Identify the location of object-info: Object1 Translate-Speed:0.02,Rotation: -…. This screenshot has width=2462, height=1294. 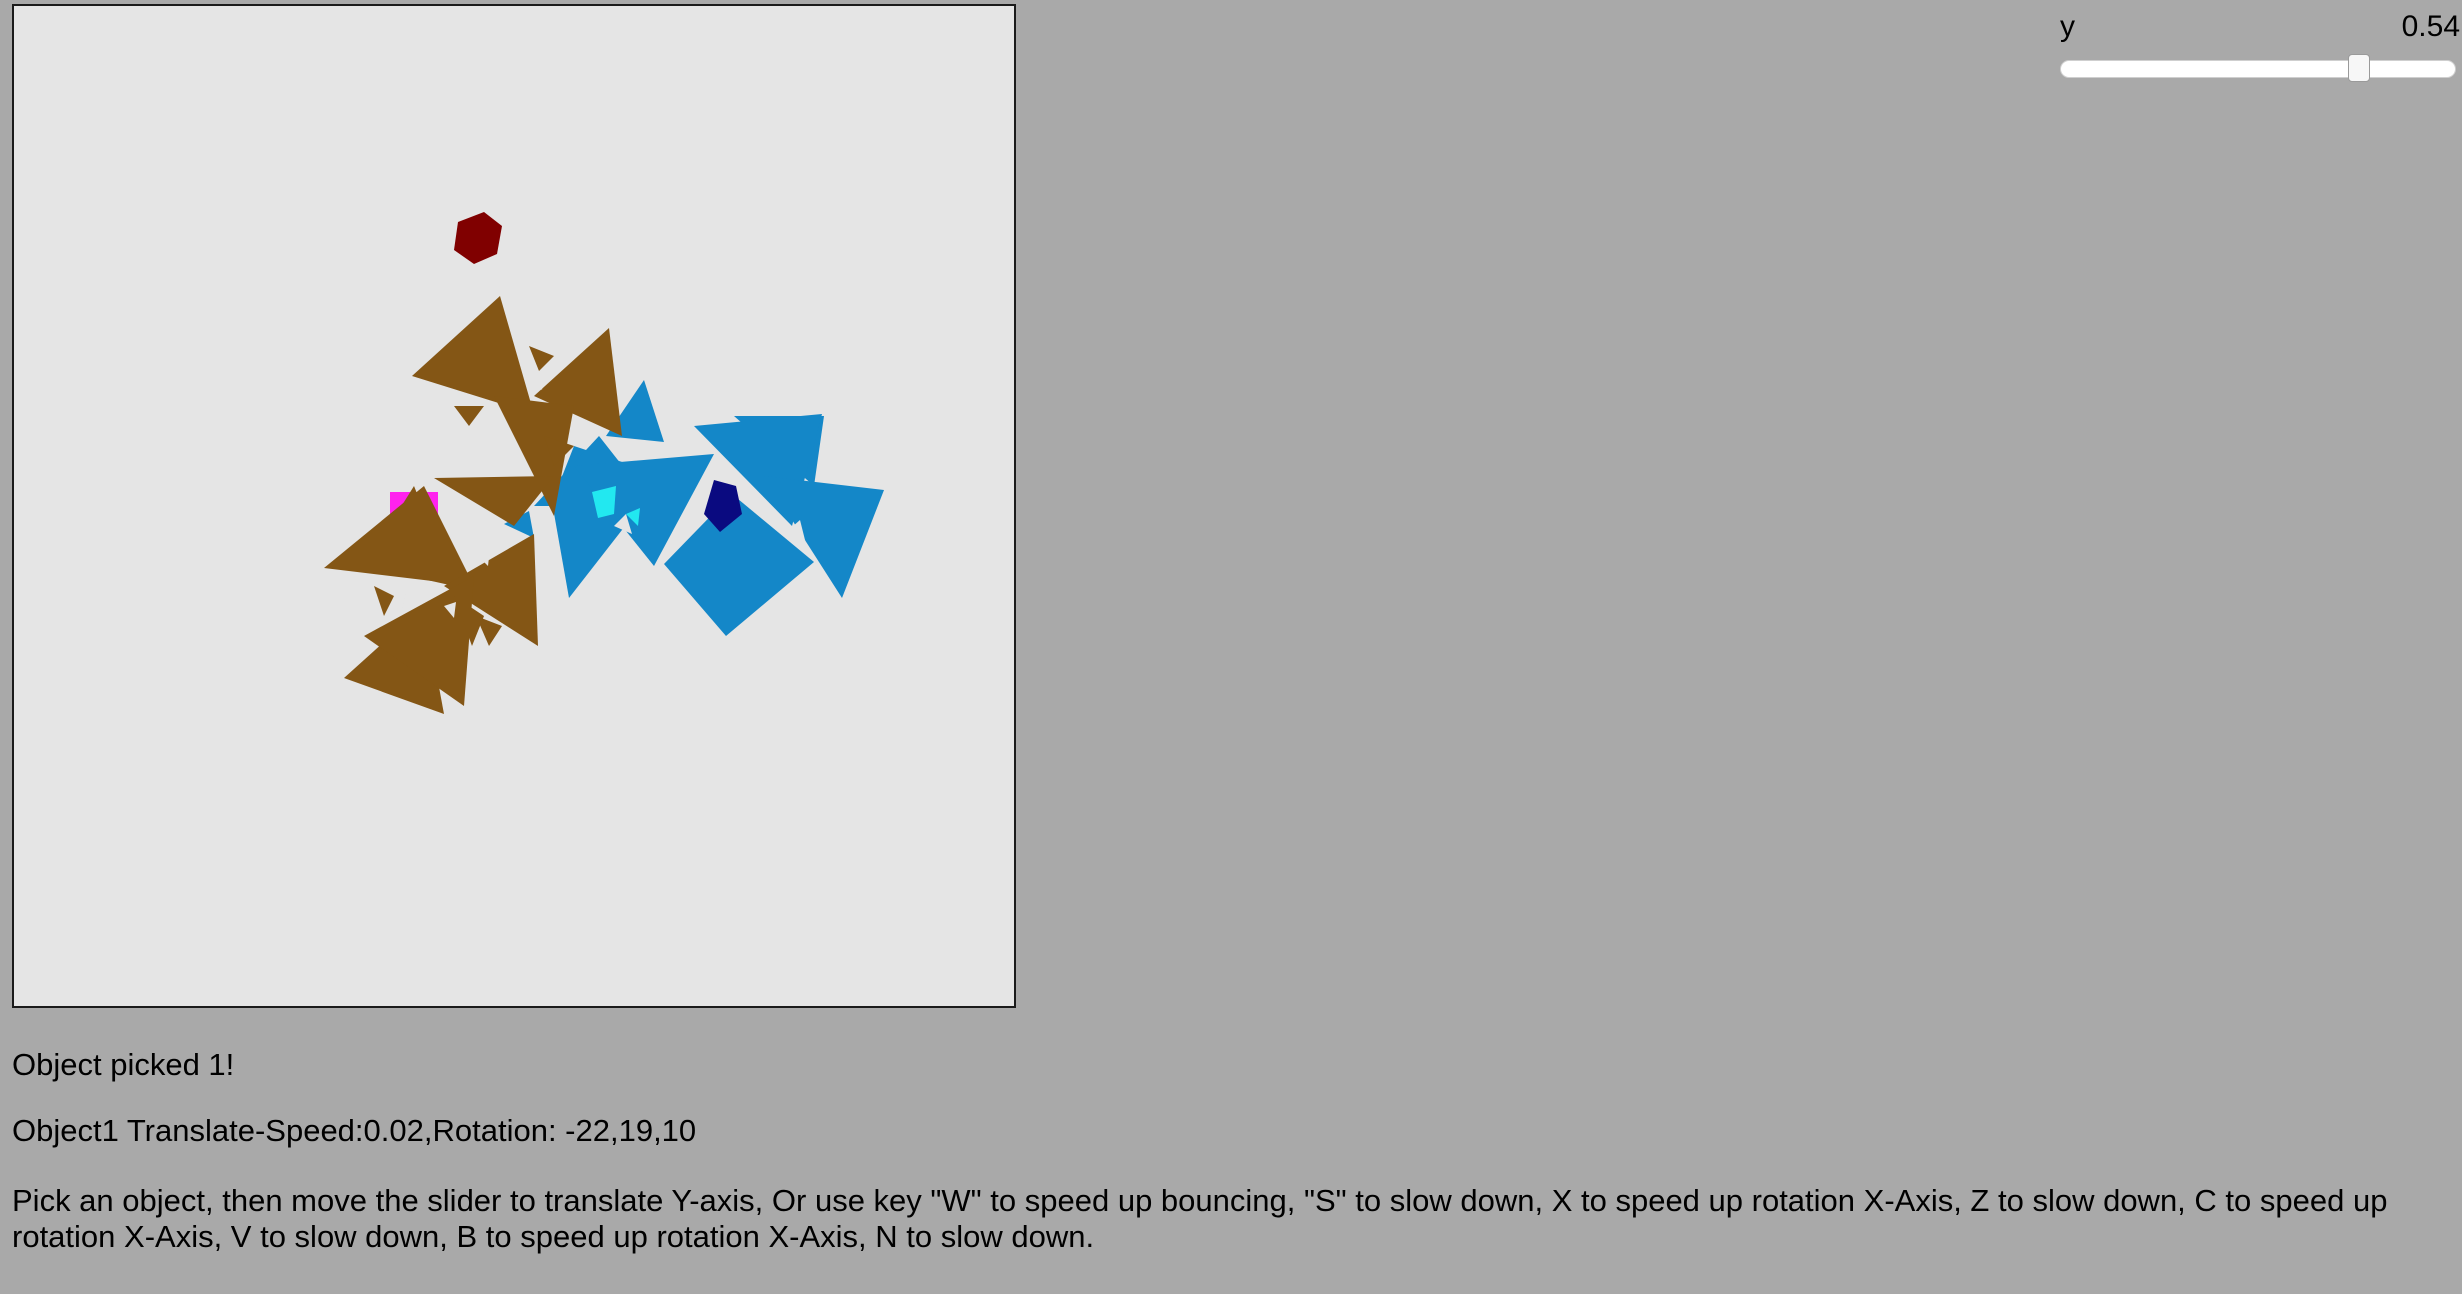
(354, 1130).